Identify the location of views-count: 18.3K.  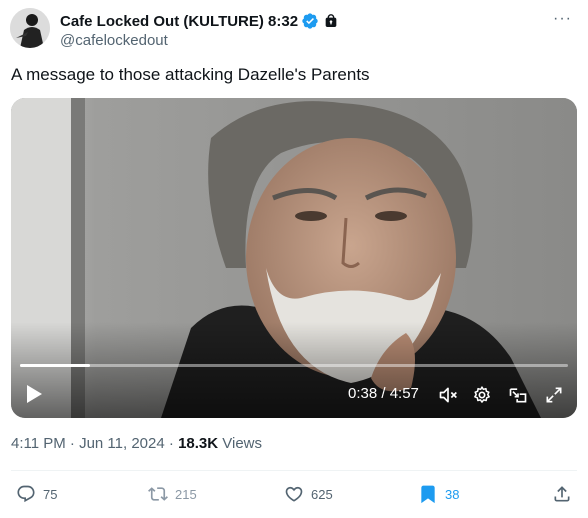
(198, 443).